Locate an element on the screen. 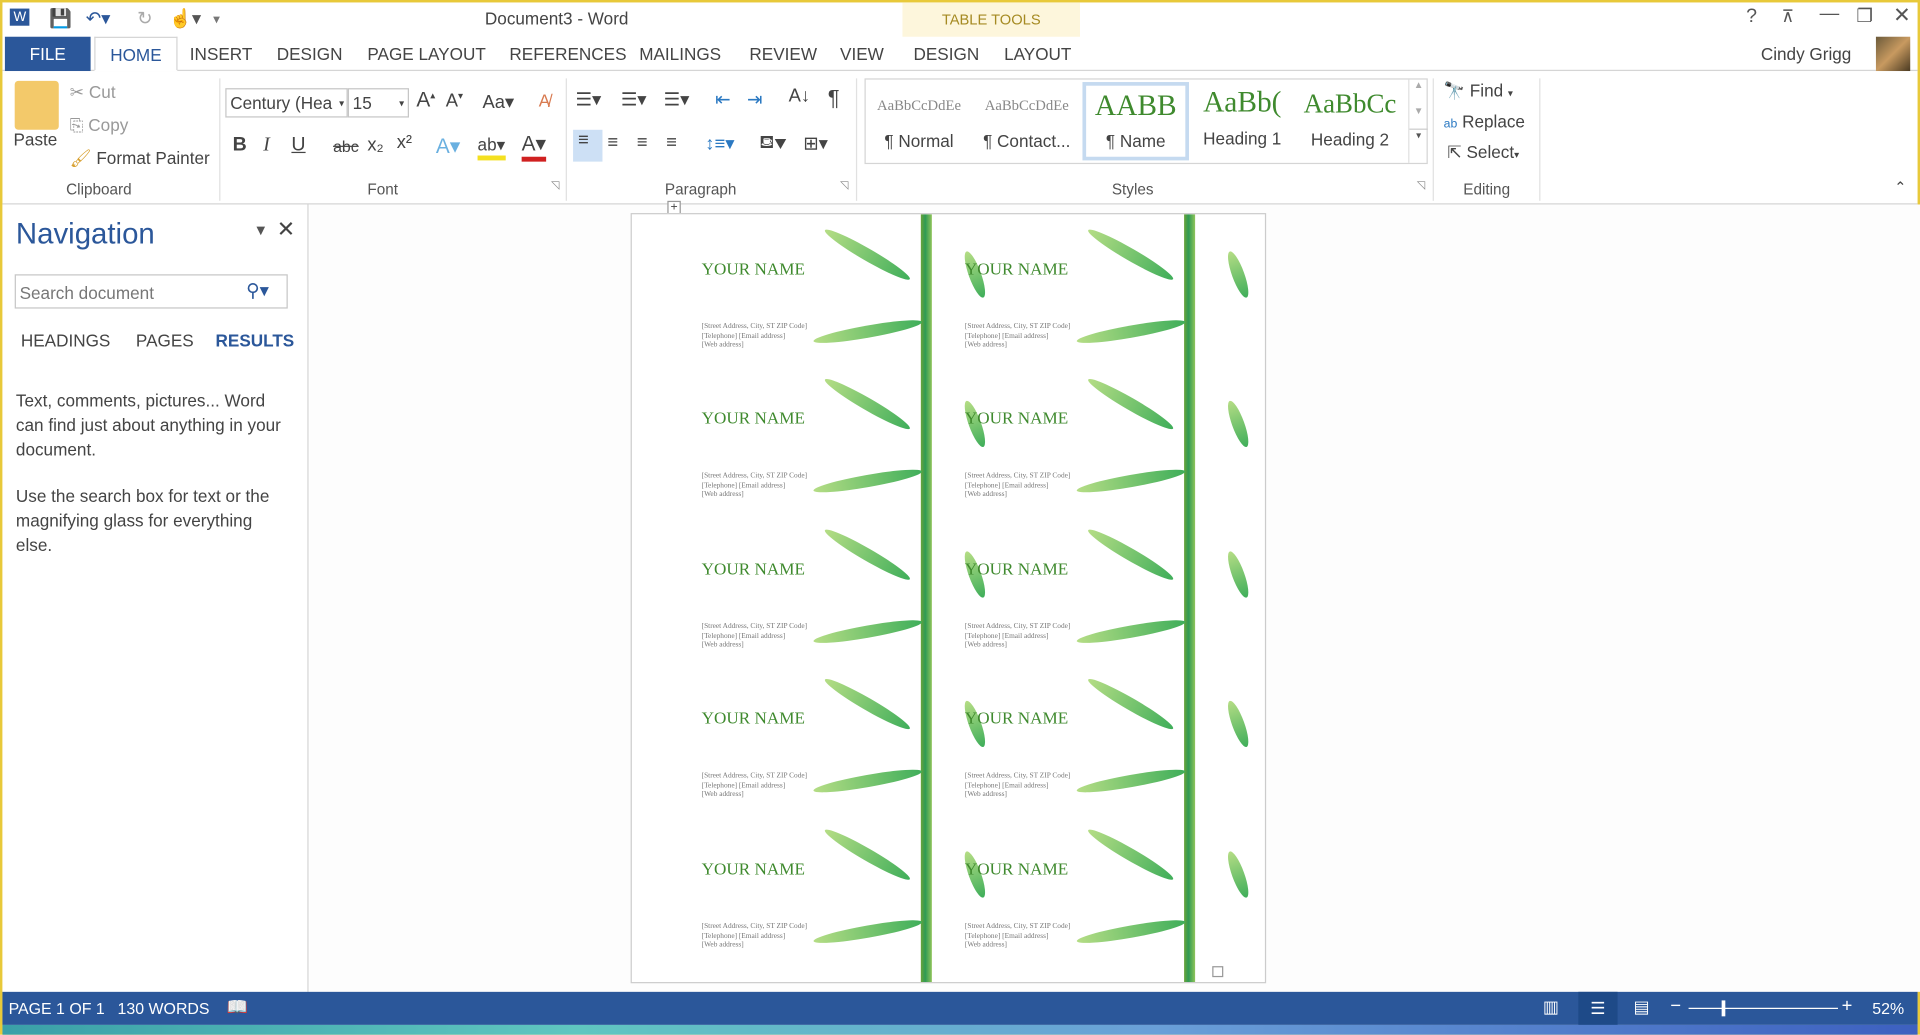  read-mode-icon: ▥ is located at coordinates (1551, 1007).